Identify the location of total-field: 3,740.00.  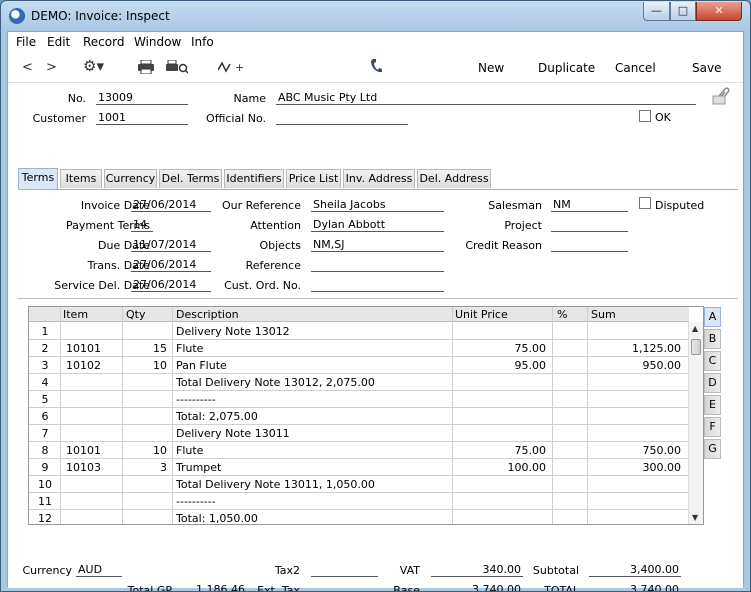
(635, 587).